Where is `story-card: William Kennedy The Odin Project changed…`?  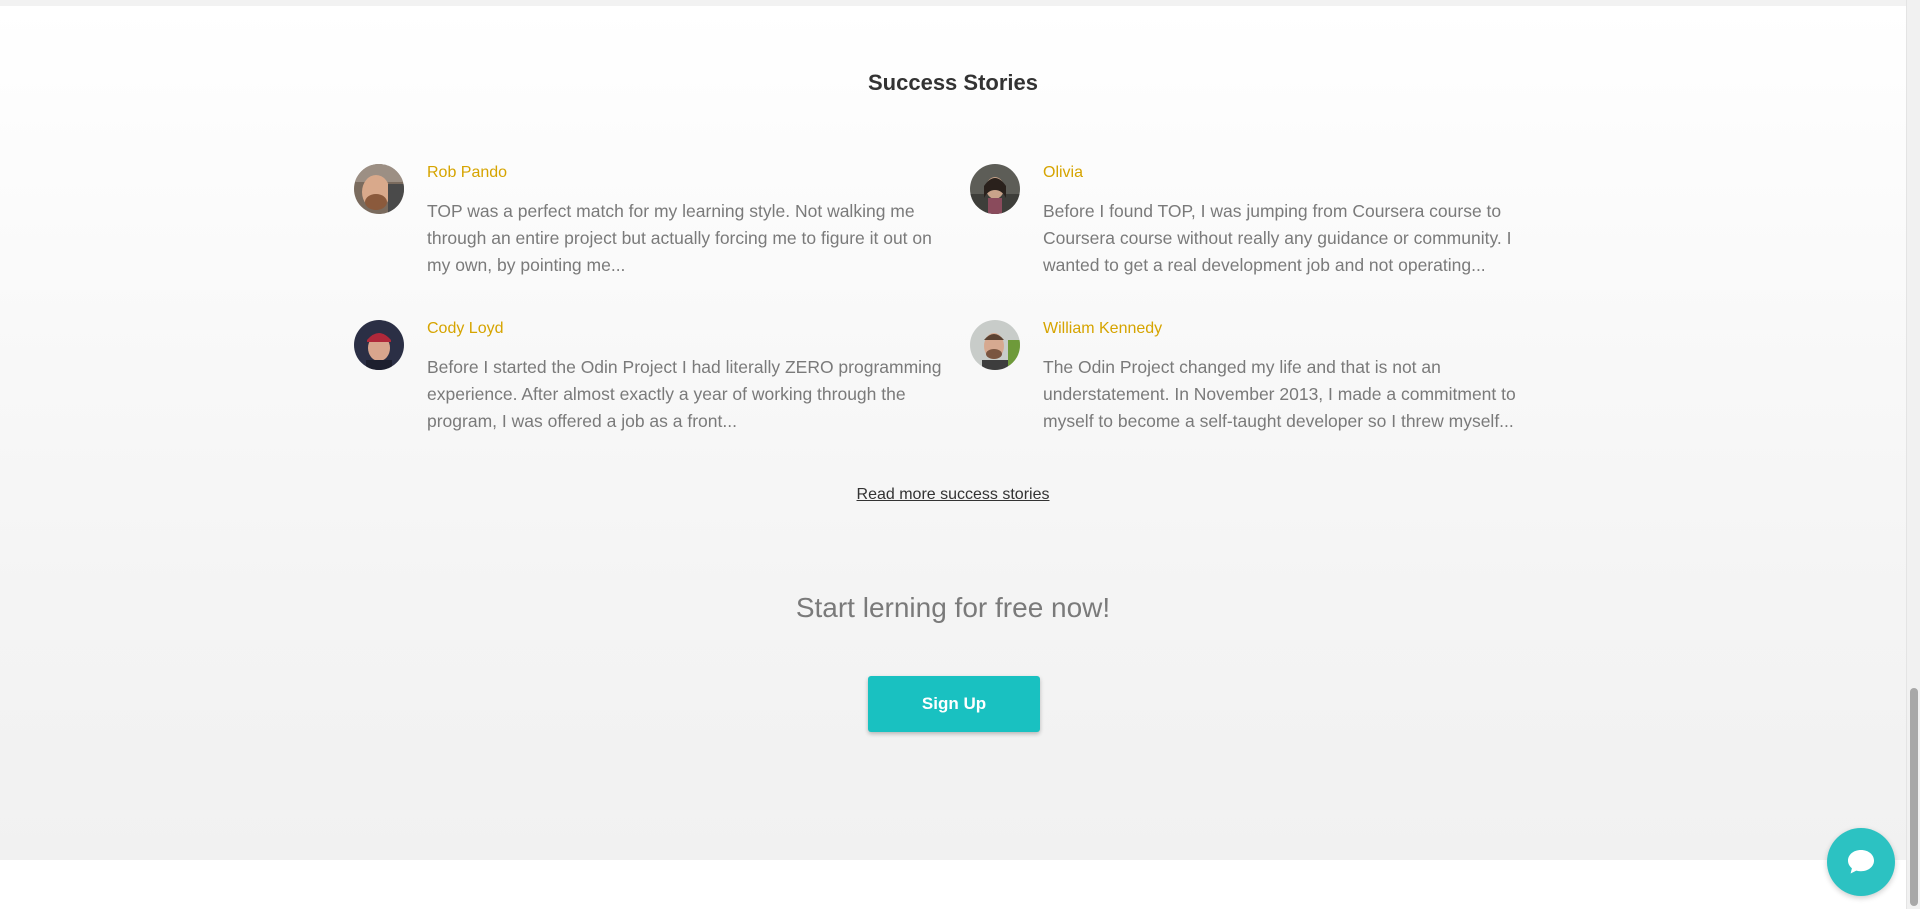
story-card: William Kennedy The Odin Project changed… is located at coordinates (1250, 380).